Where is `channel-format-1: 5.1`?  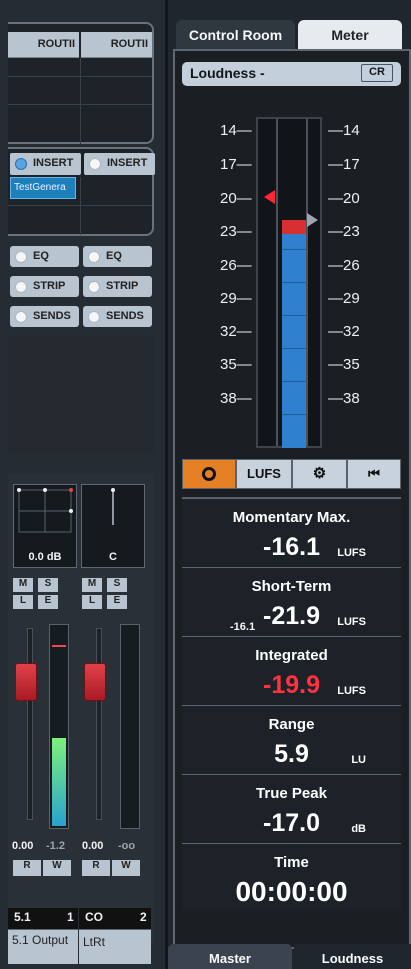 channel-format-1: 5.1 is located at coordinates (22, 917).